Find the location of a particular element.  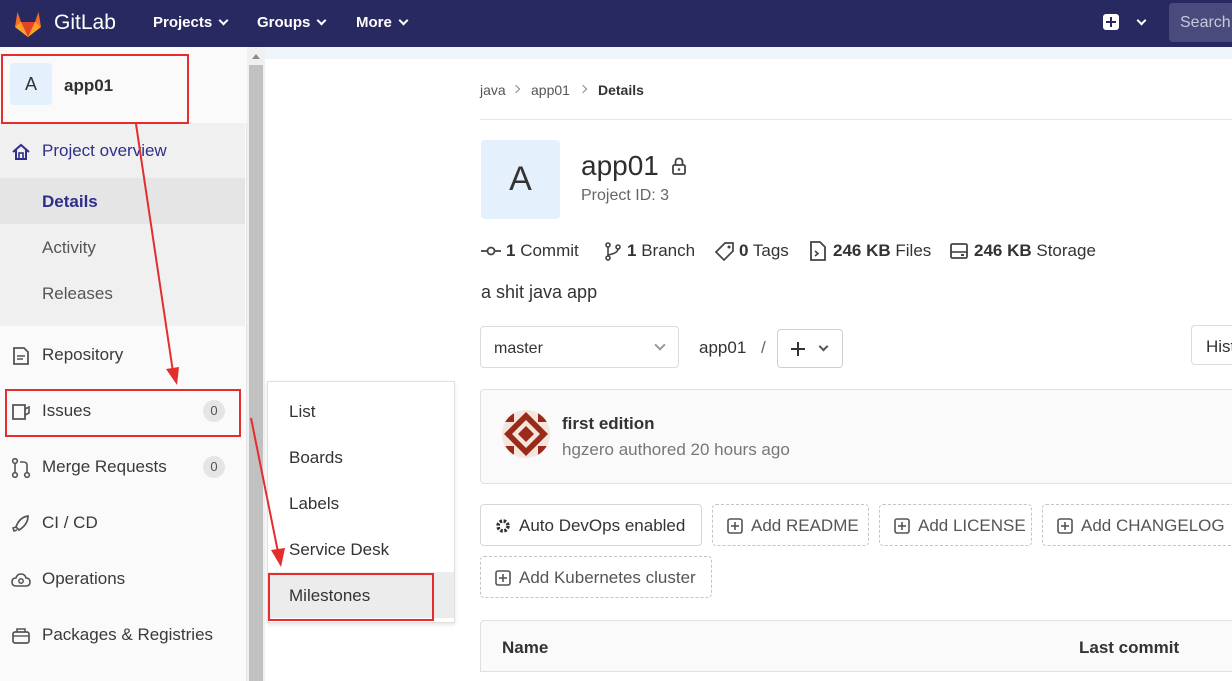

stat-commits: 1 Commit is located at coordinates (542, 251).